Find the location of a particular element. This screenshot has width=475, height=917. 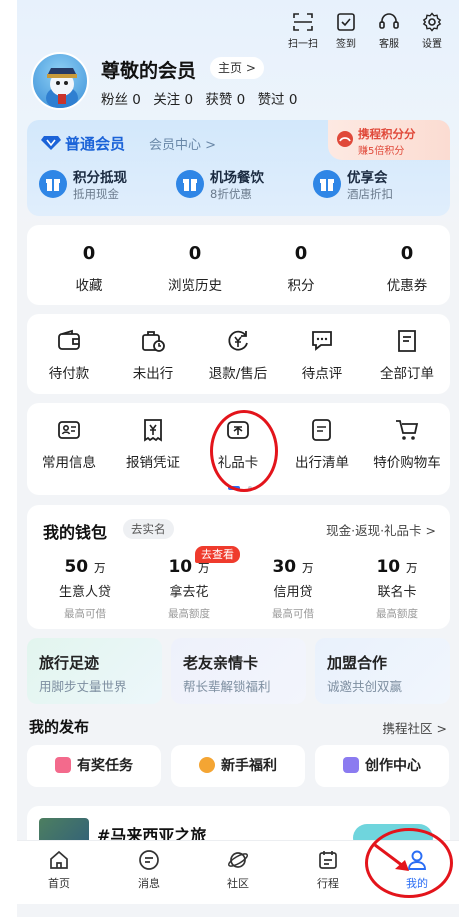

checkin-label: 签到 is located at coordinates (346, 44).